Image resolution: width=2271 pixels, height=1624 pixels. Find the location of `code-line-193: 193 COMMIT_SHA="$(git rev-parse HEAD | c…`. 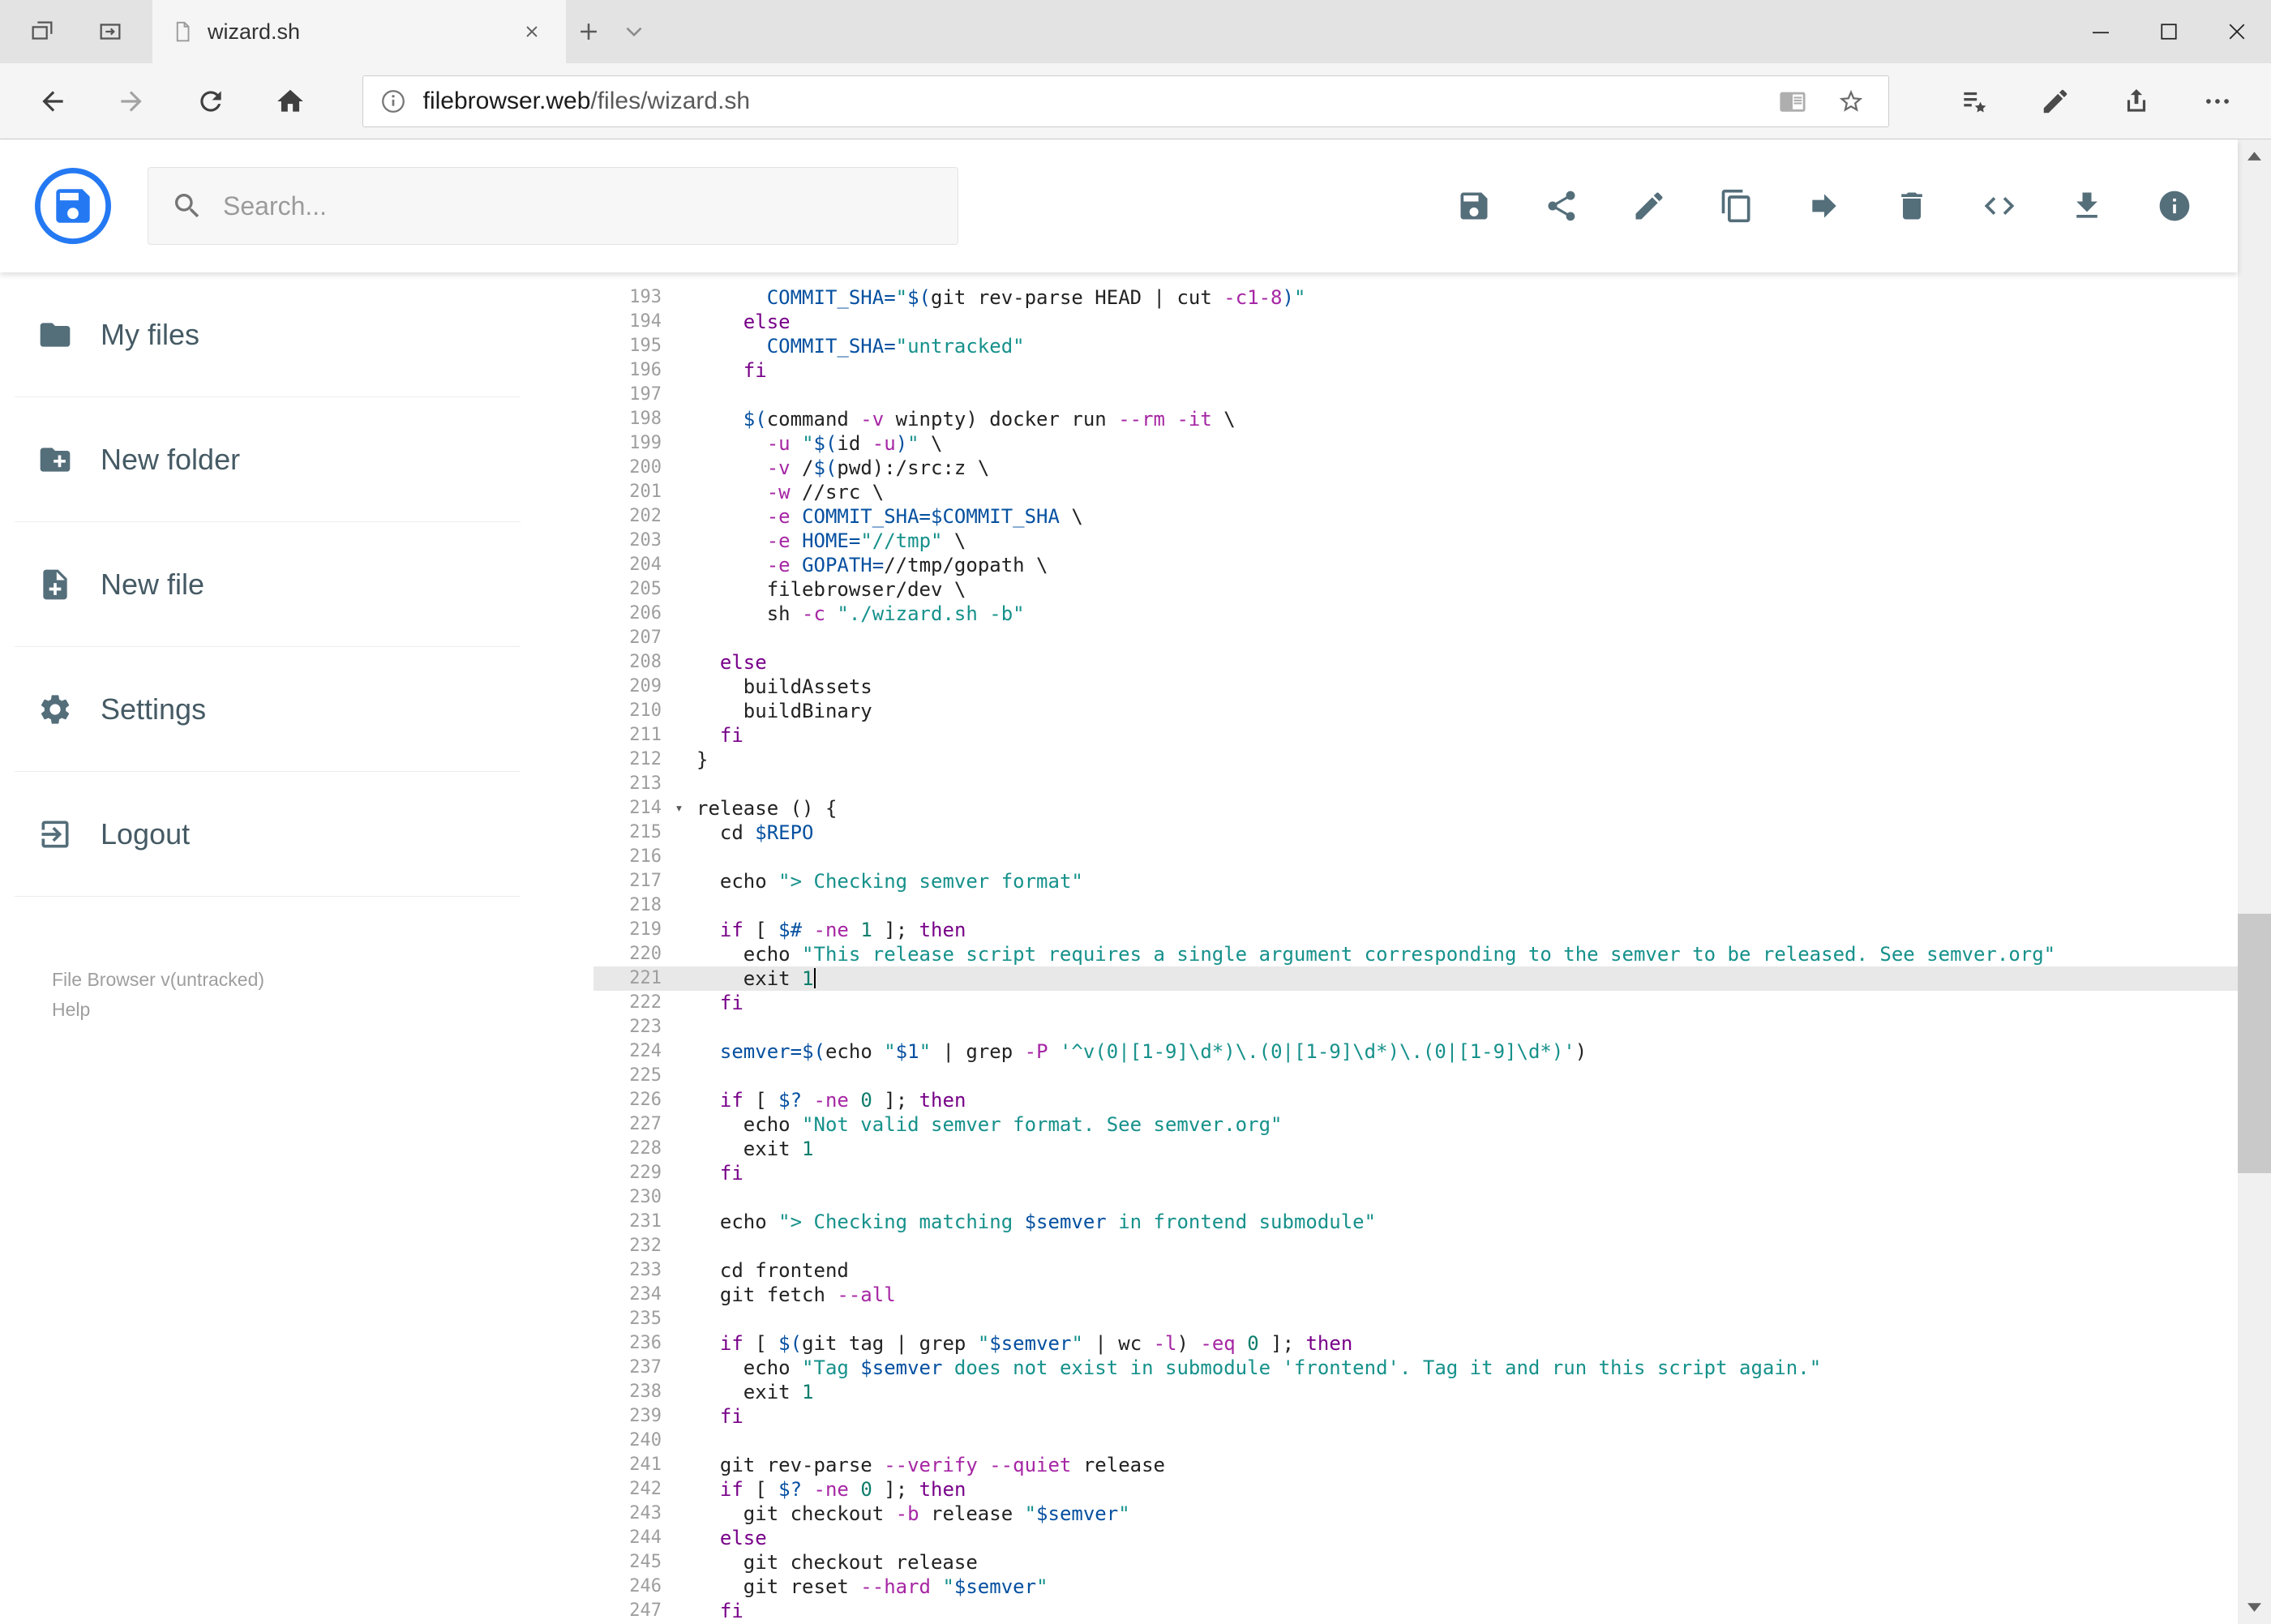

code-line-193: 193 COMMIT_SHA="$(git rev-parse HEAD | c… is located at coordinates (1416, 298).